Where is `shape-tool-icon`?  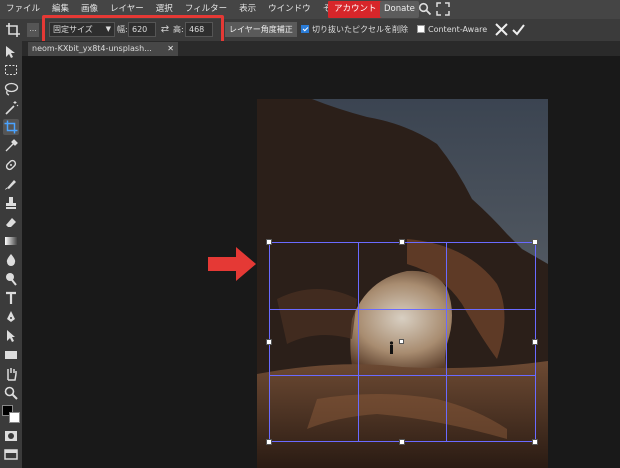 shape-tool-icon is located at coordinates (11, 355).